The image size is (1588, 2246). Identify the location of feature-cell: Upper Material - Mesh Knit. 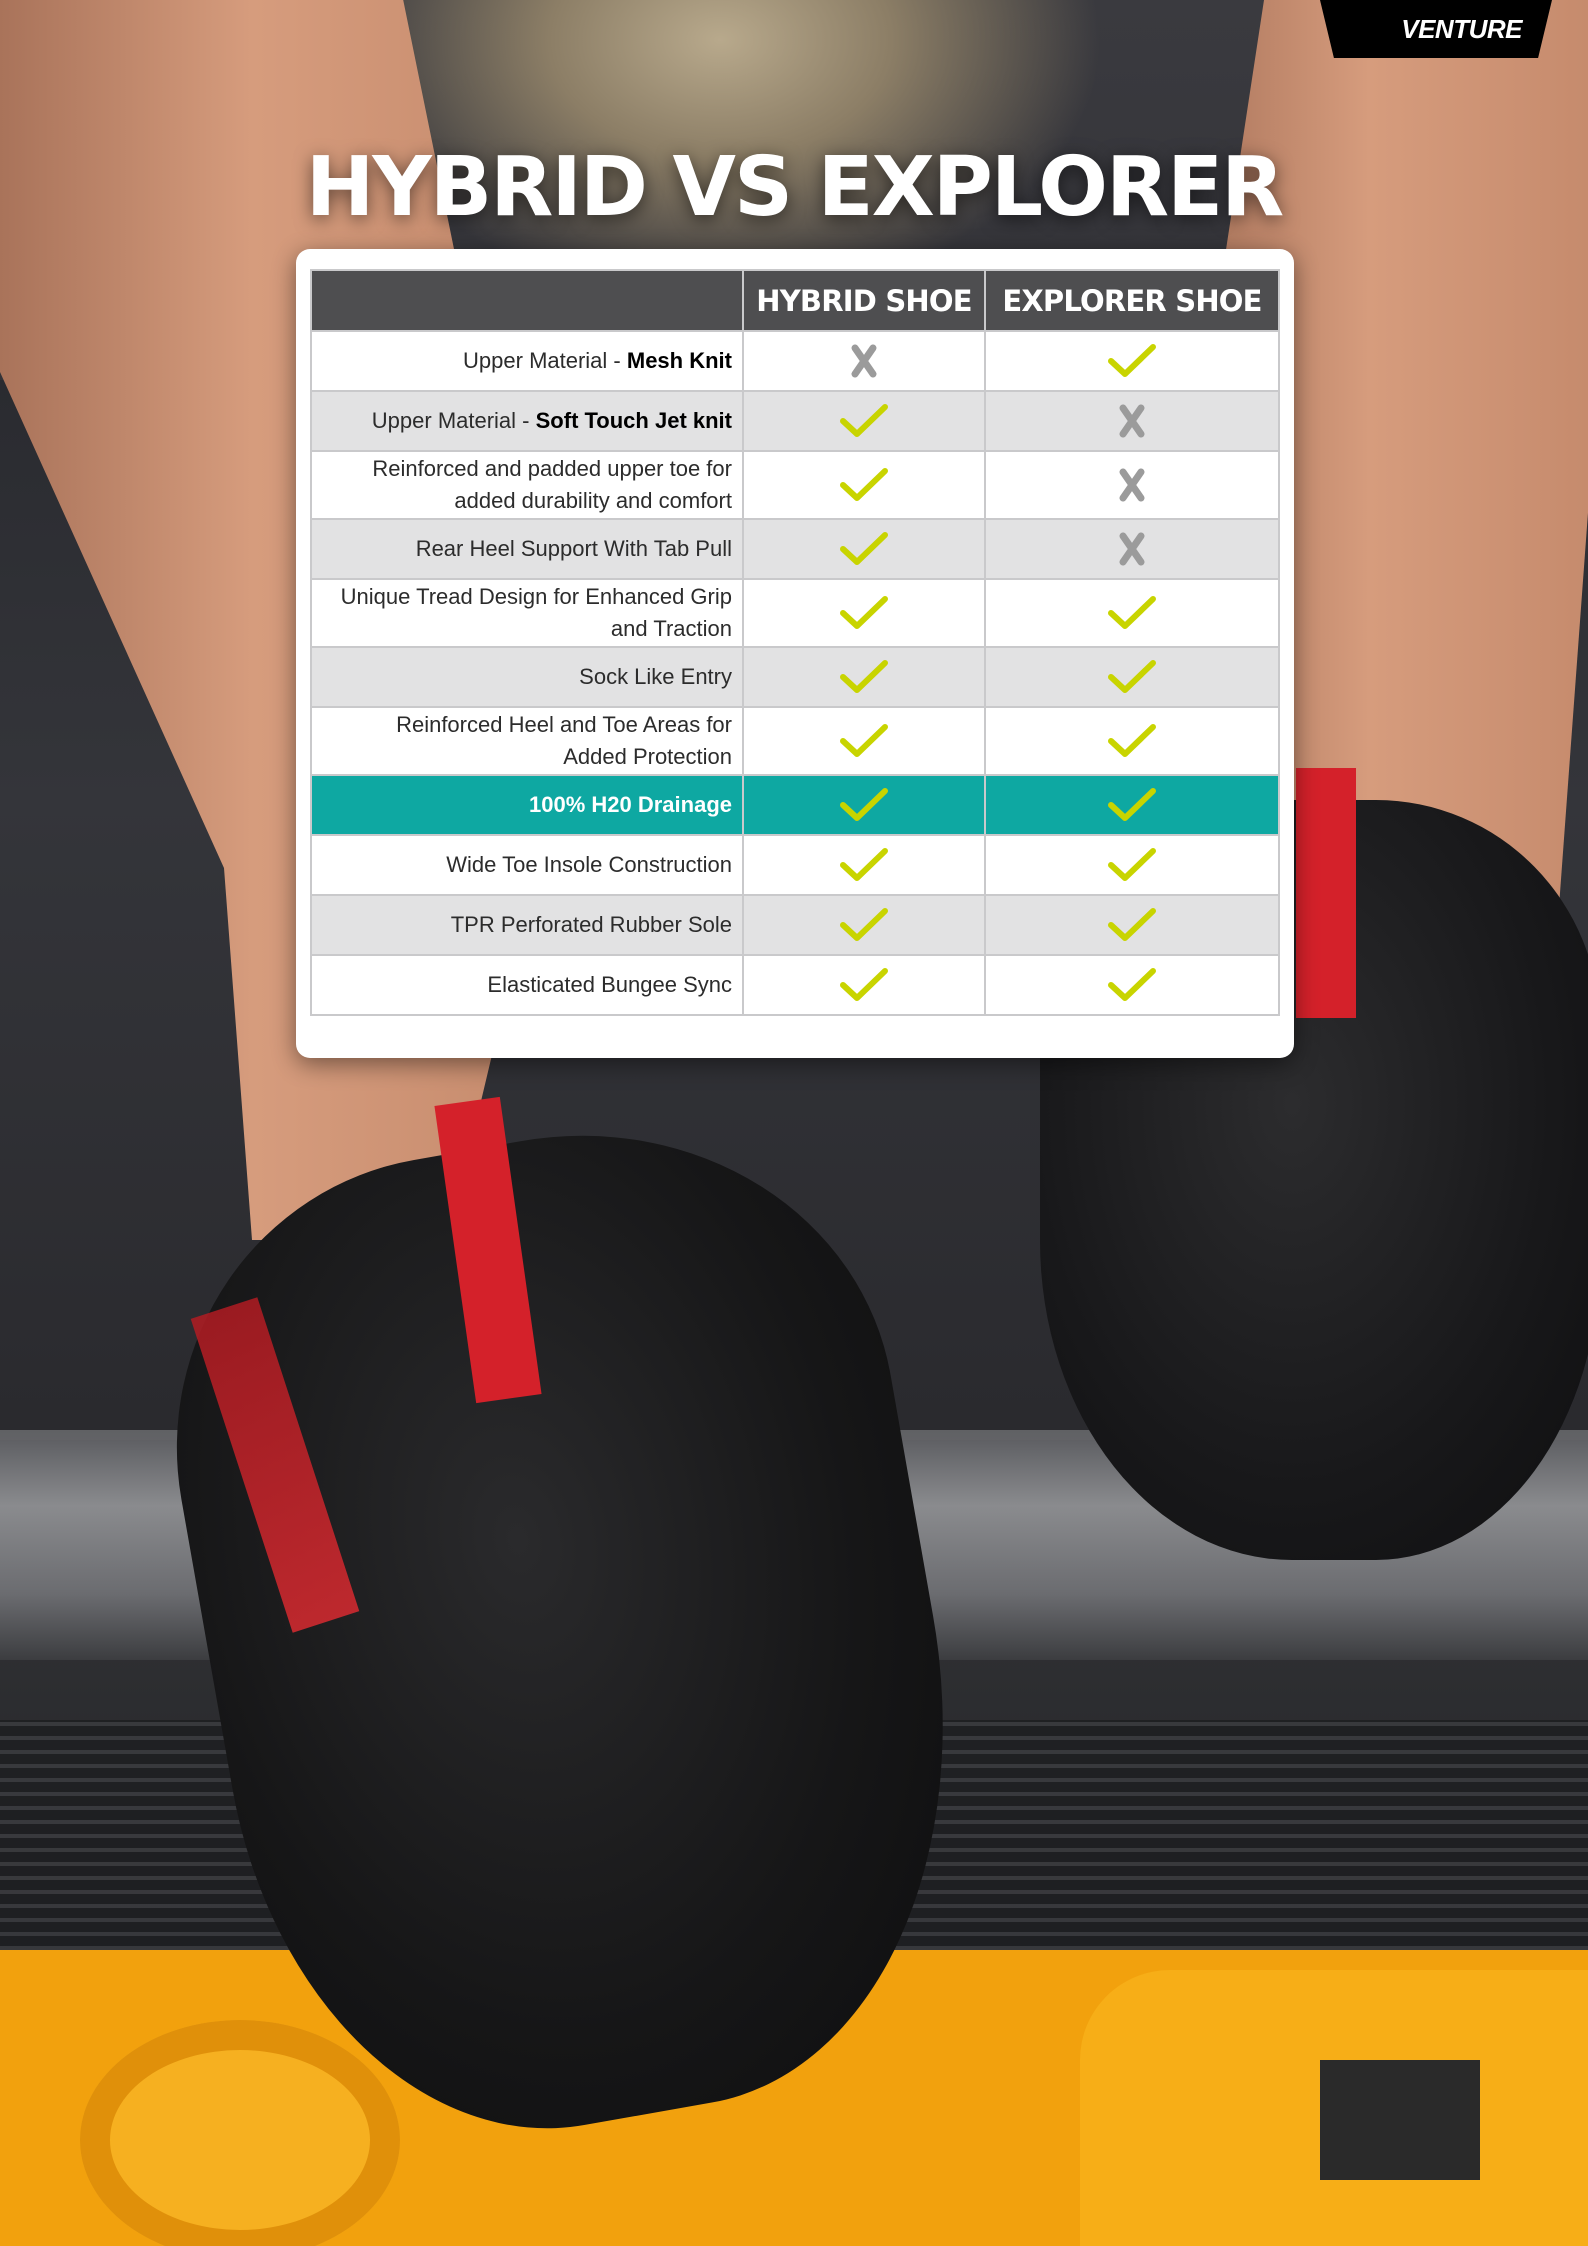
(527, 361).